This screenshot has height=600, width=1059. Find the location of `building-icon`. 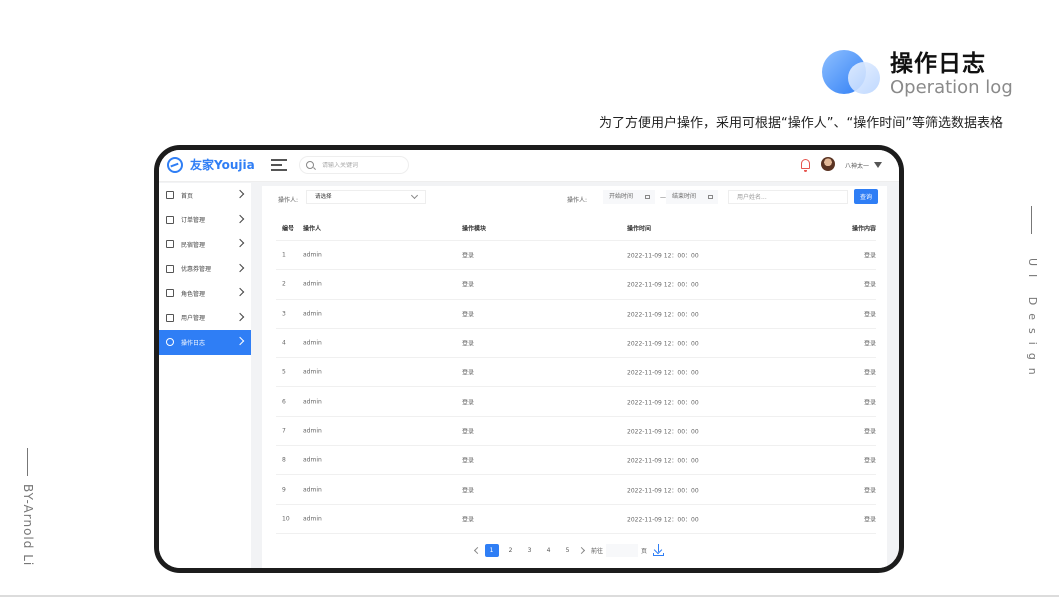

building-icon is located at coordinates (170, 244).